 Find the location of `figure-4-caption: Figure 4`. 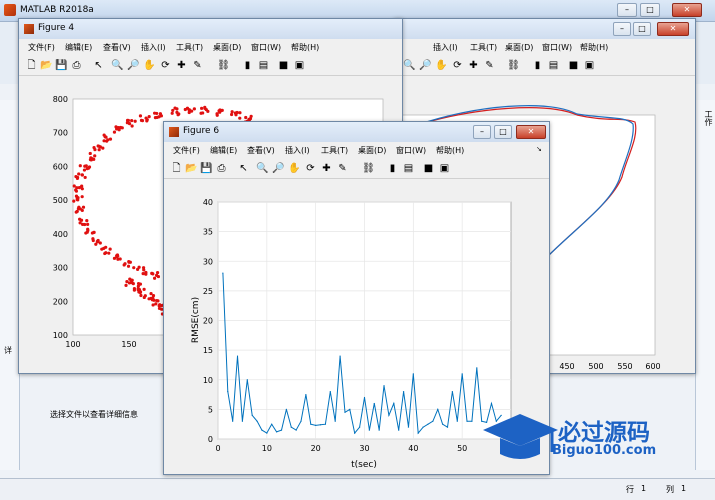

figure-4-caption: Figure 4 is located at coordinates (210, 29).